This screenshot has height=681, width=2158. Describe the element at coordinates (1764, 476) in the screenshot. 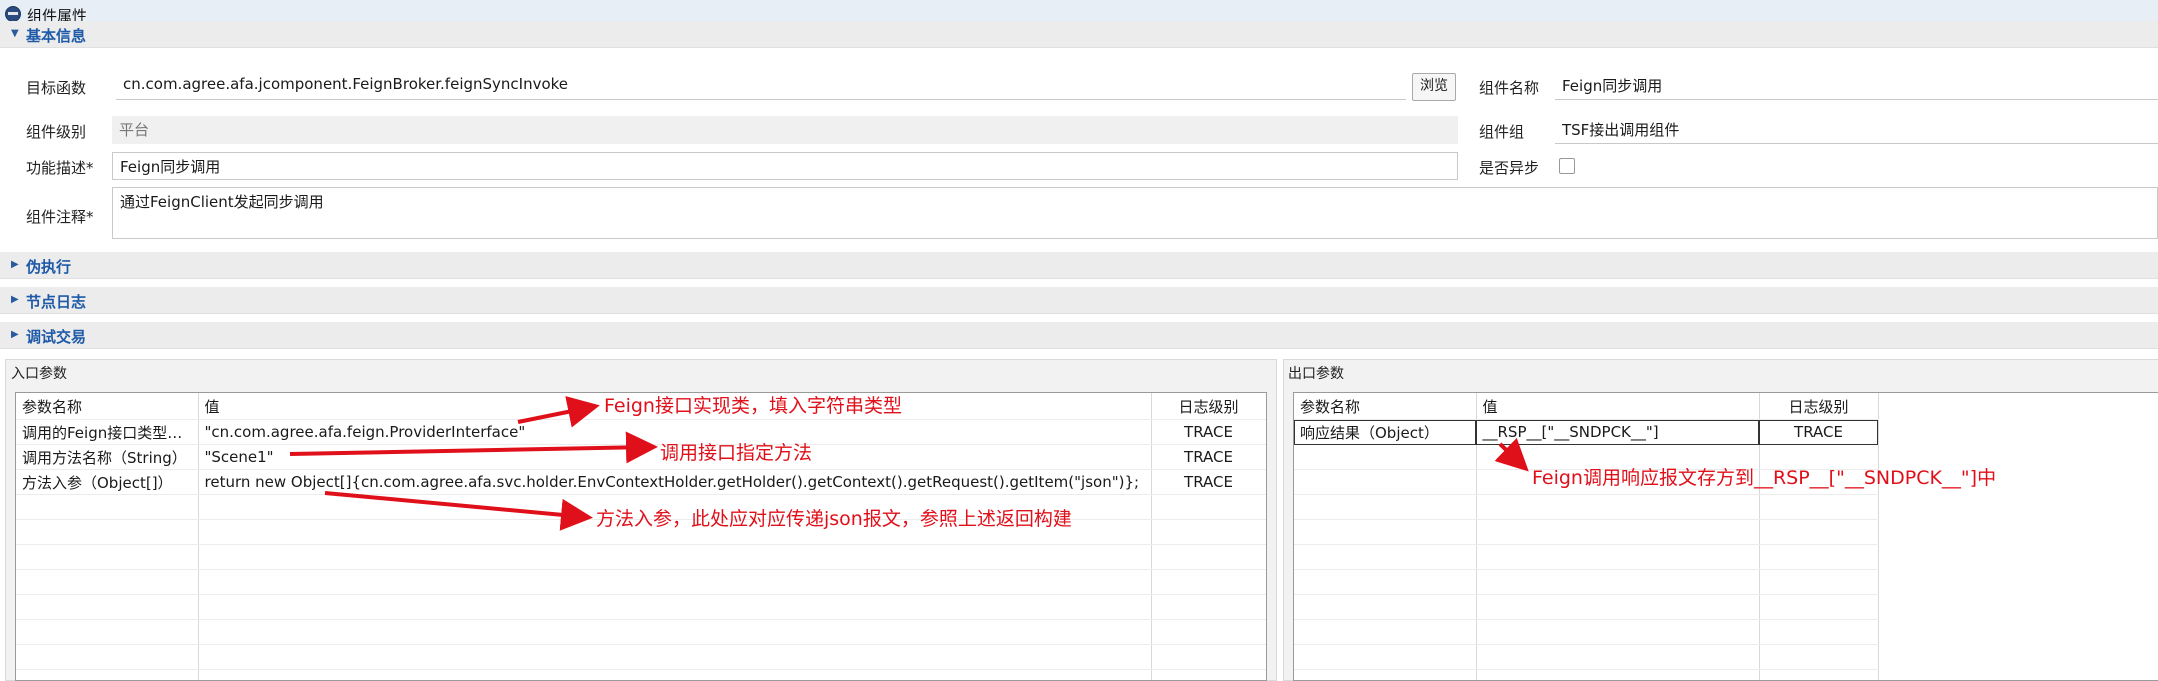

I see `annotation-response: Feign调用响应报文存方到__RSP__["__SNDPCK__"]中` at that location.